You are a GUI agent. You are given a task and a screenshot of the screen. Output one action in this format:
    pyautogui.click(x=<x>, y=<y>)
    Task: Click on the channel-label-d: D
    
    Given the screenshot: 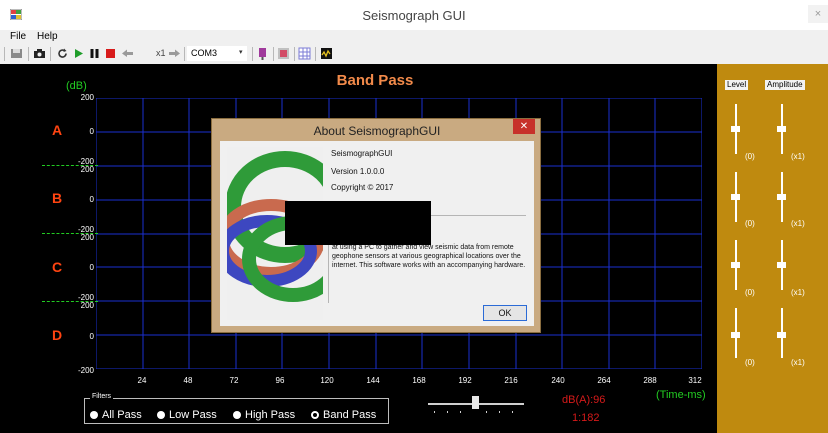 What is the action you would take?
    pyautogui.click(x=57, y=335)
    